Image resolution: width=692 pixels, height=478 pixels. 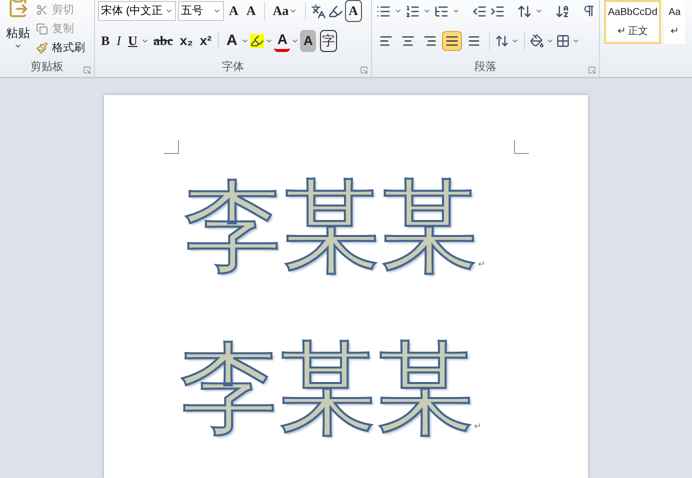 I want to click on align-justify-icon, so click(x=452, y=41).